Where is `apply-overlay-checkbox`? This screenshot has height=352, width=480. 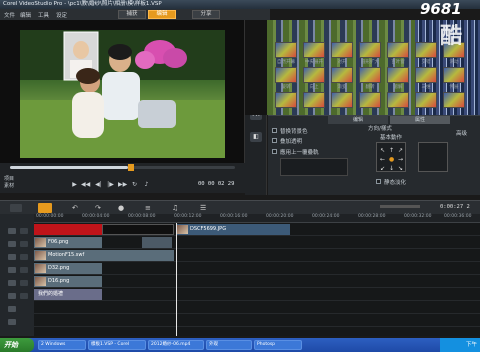 apply-overlay-checkbox is located at coordinates (274, 151).